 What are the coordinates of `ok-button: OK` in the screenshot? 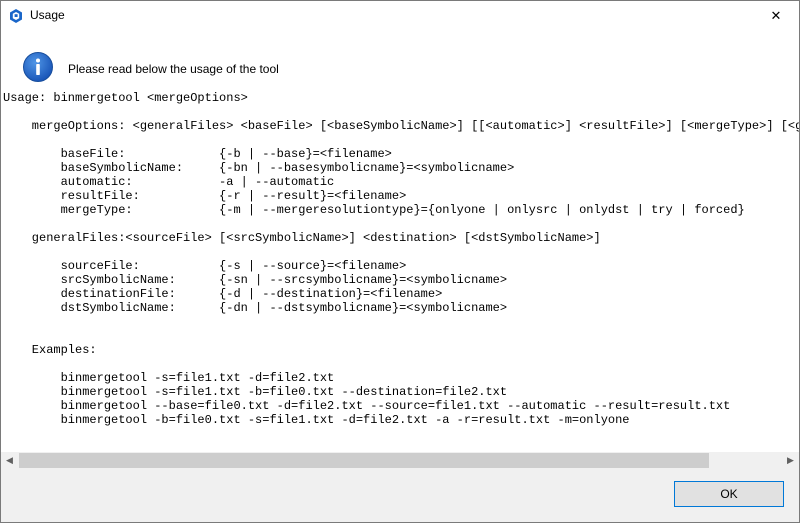 It's located at (729, 494).